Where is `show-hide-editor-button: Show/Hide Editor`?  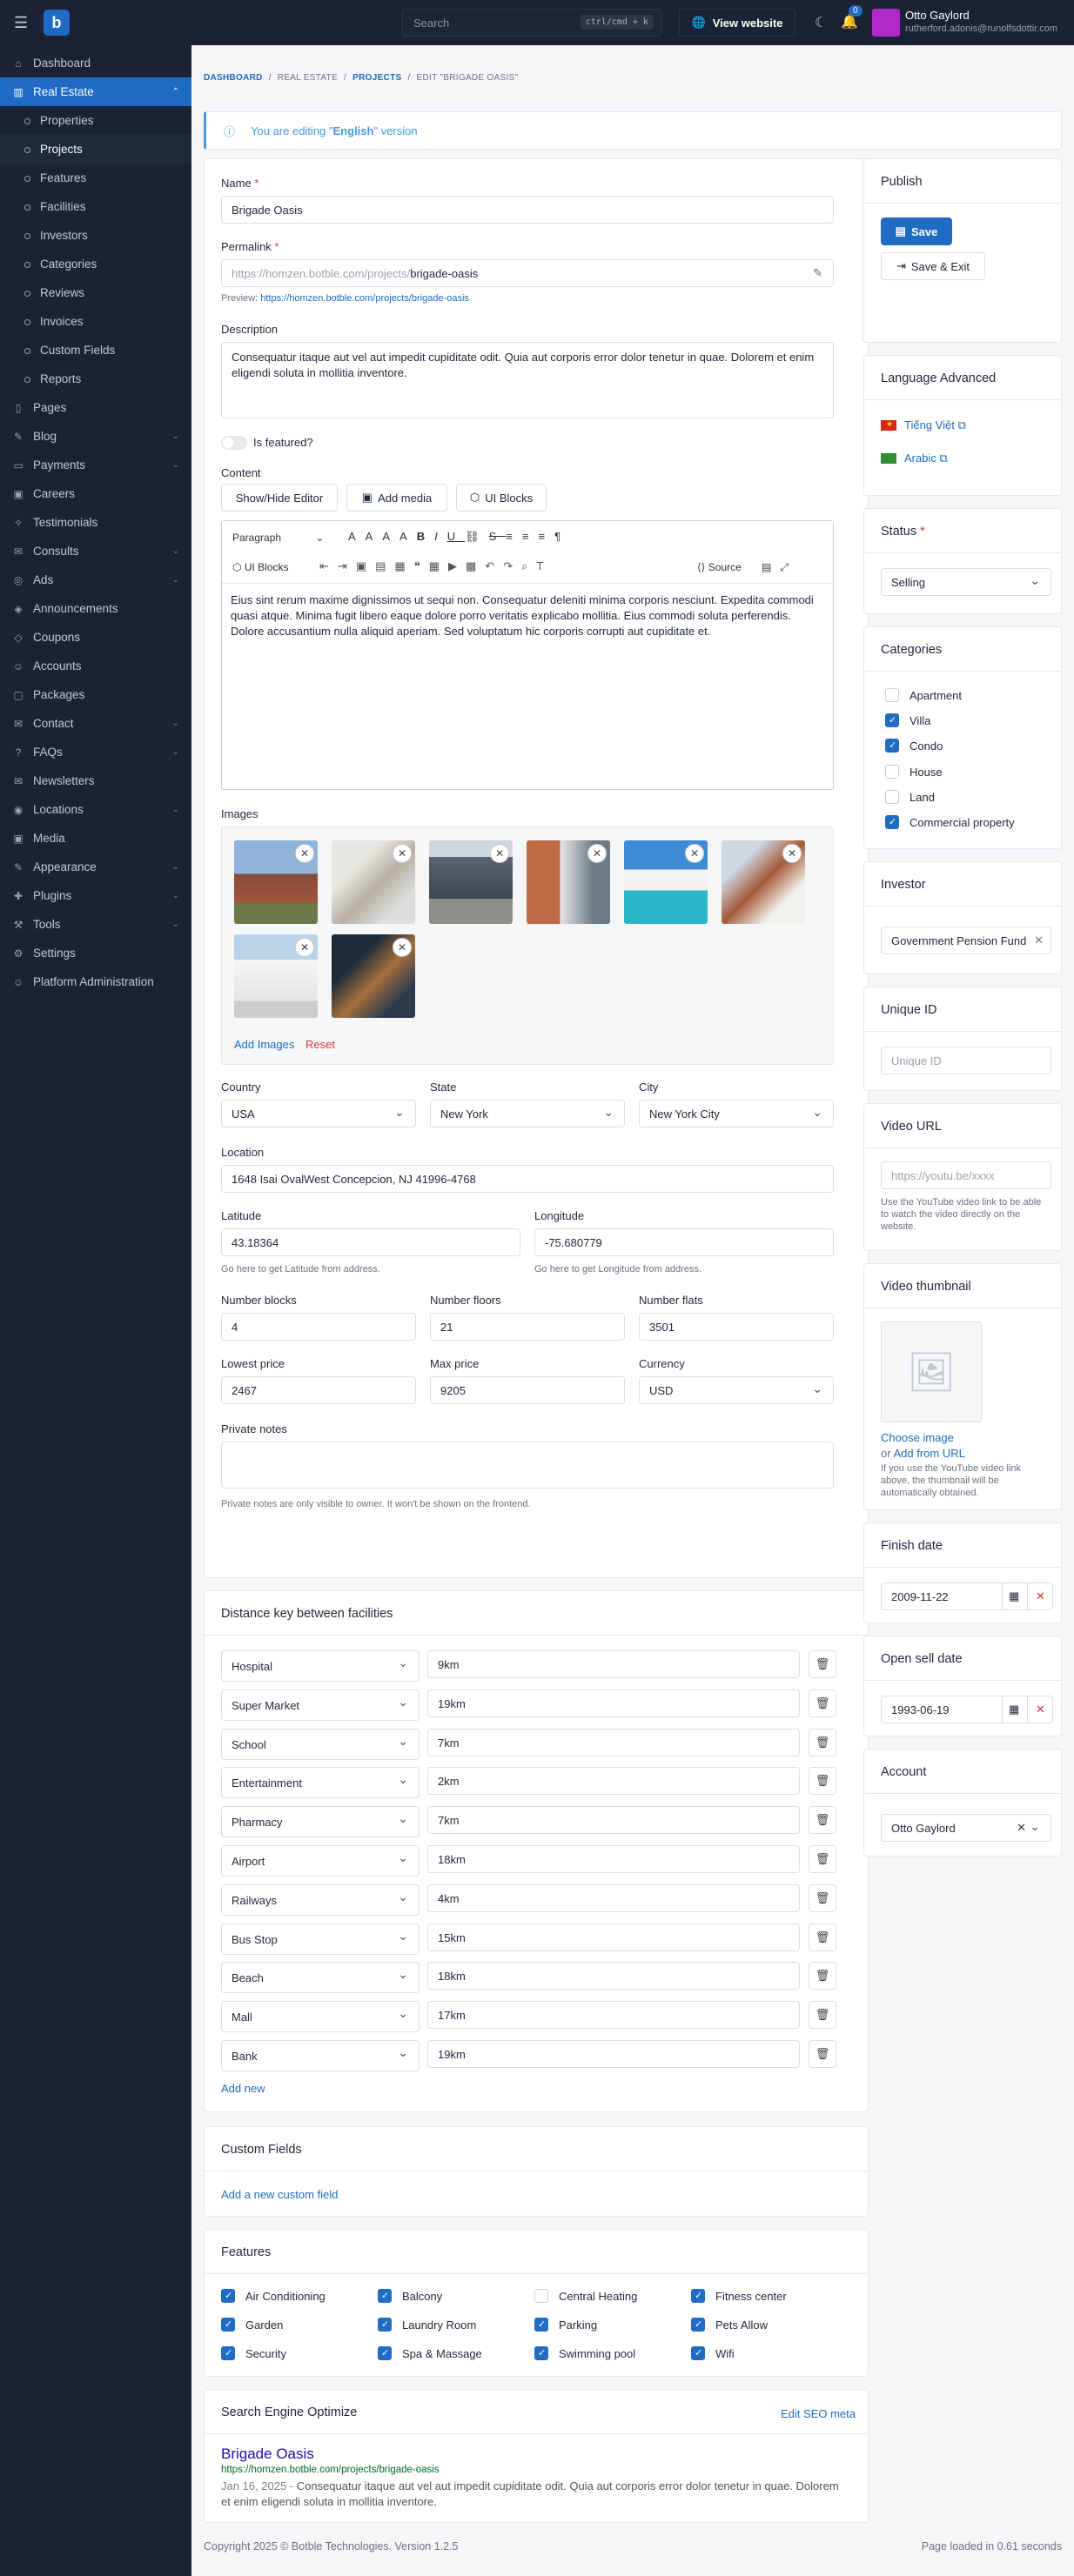 show-hide-editor-button: Show/Hide Editor is located at coordinates (279, 498).